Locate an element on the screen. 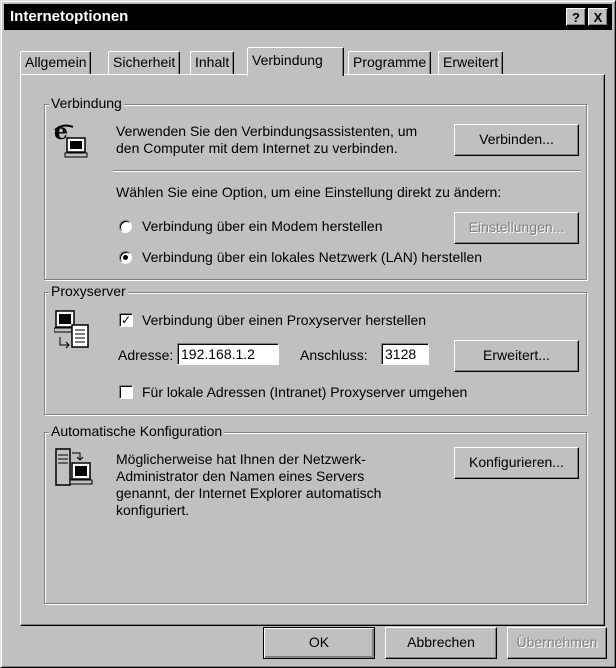 This screenshot has width=616, height=668. proxy-server-icon is located at coordinates (71, 329).